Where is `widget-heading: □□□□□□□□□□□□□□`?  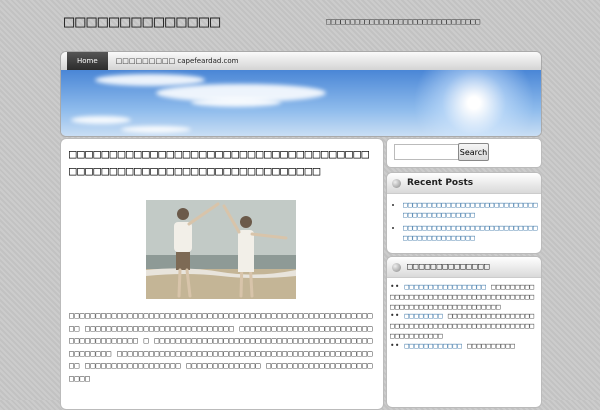 widget-heading: □□□□□□□□□□□□□□ is located at coordinates (448, 267).